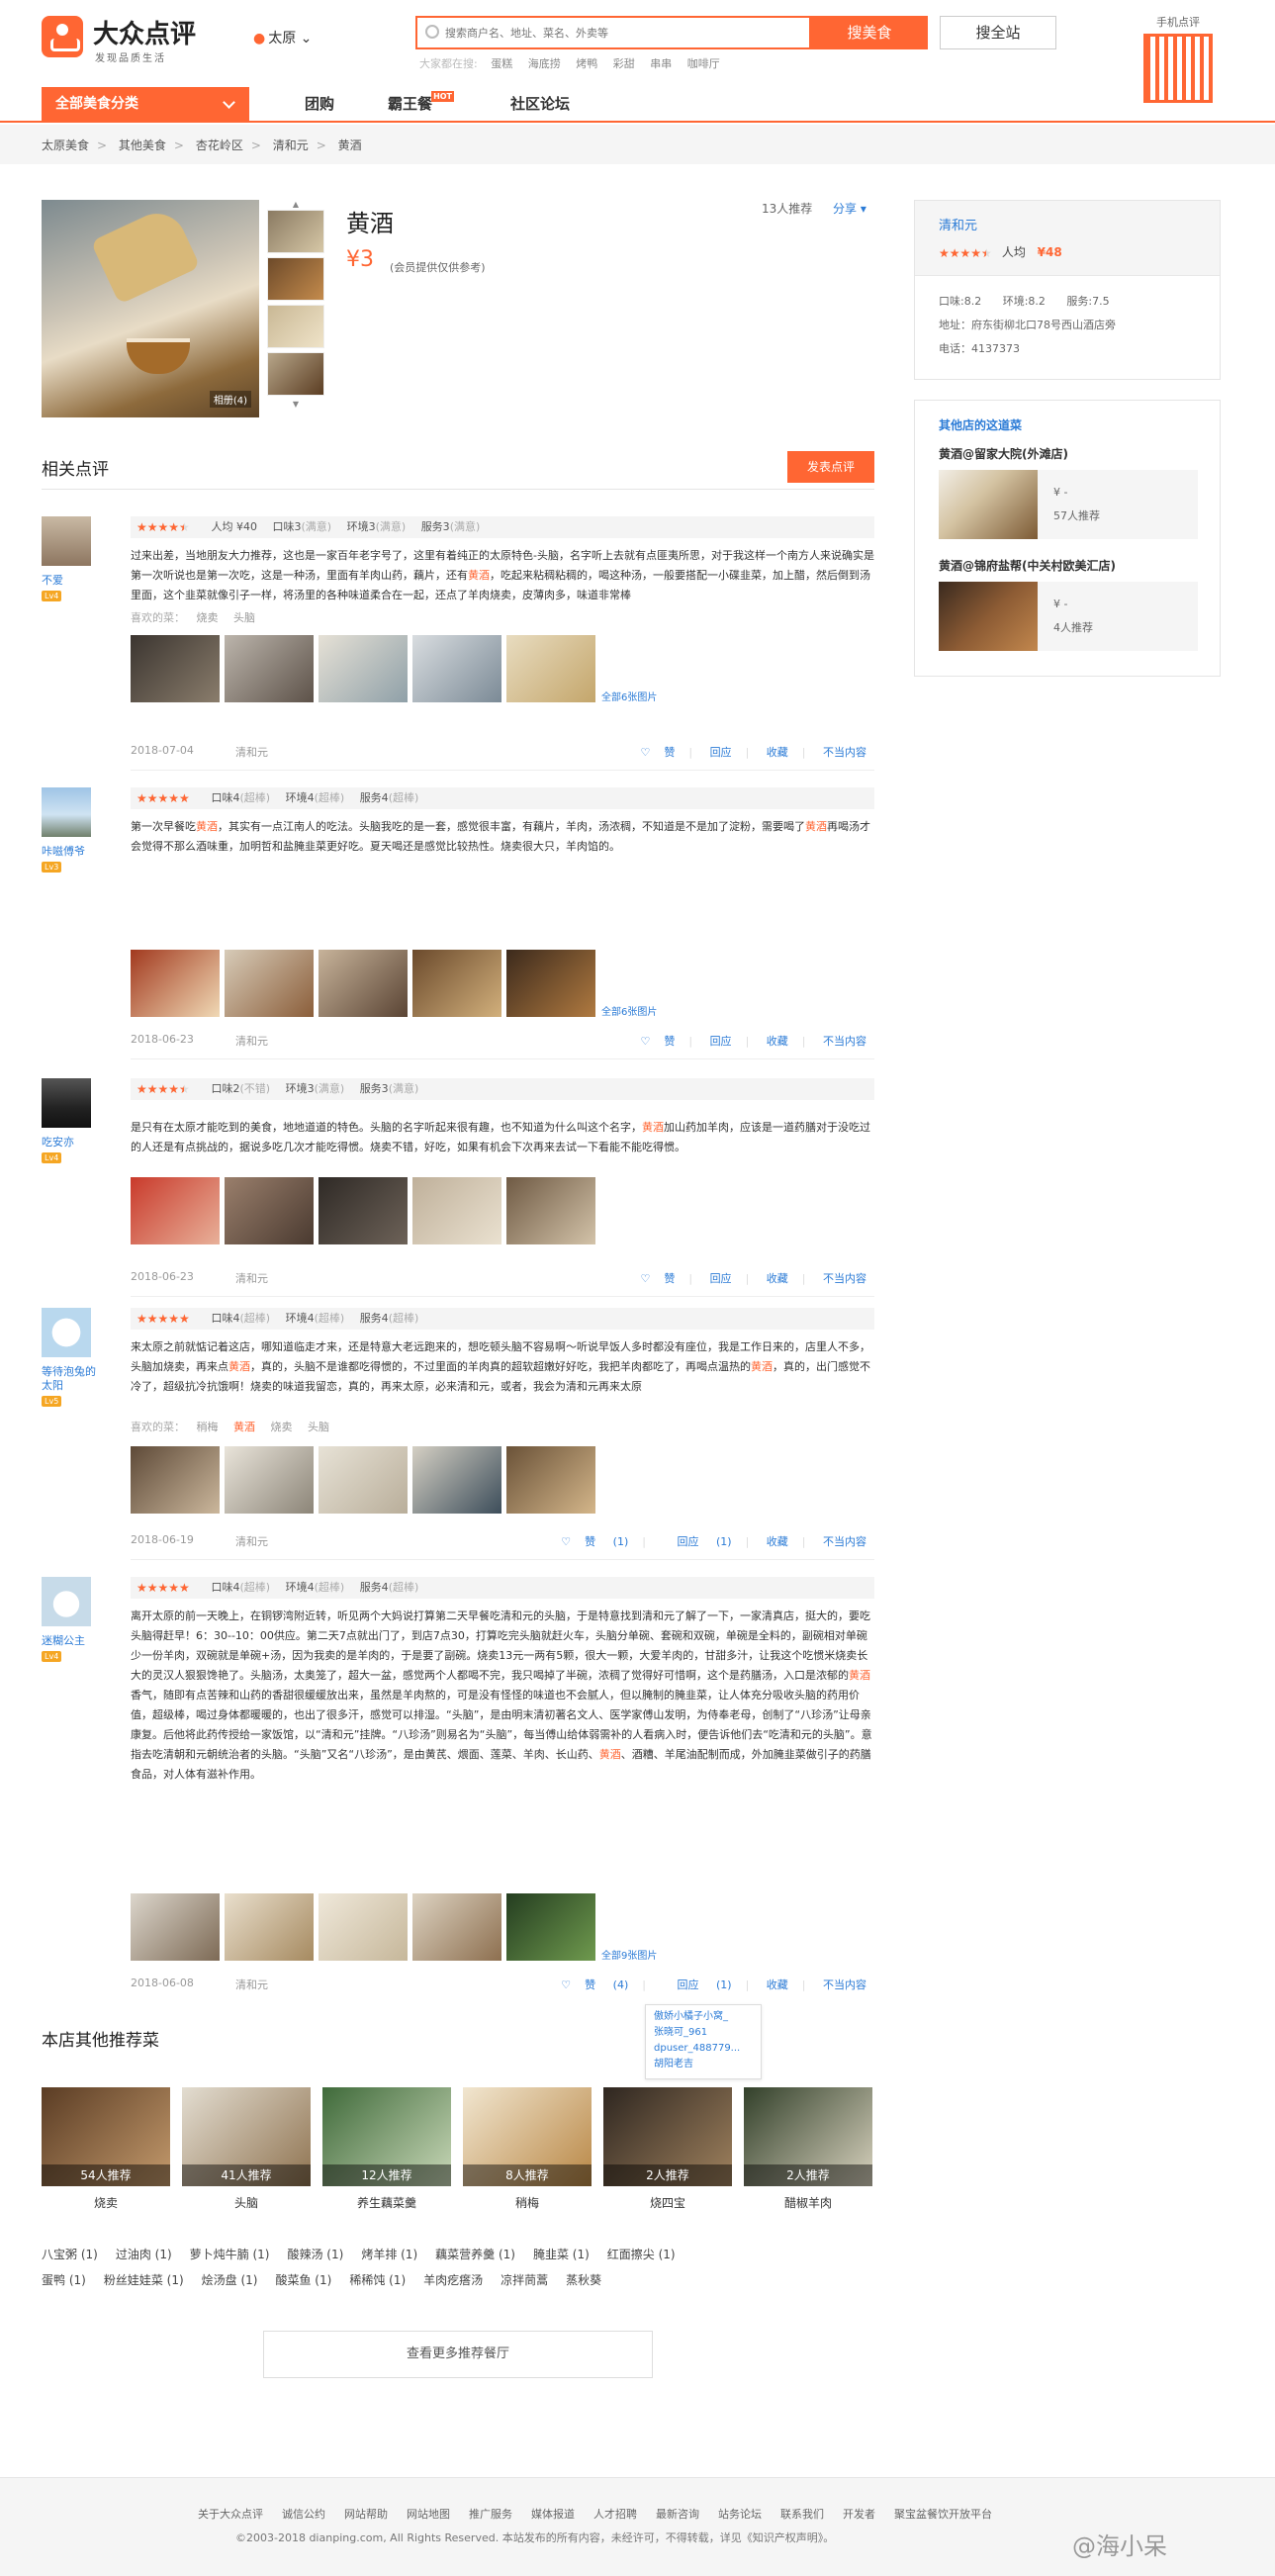 Image resolution: width=1275 pixels, height=2576 pixels. I want to click on hot-word: 海底捞, so click(544, 63).